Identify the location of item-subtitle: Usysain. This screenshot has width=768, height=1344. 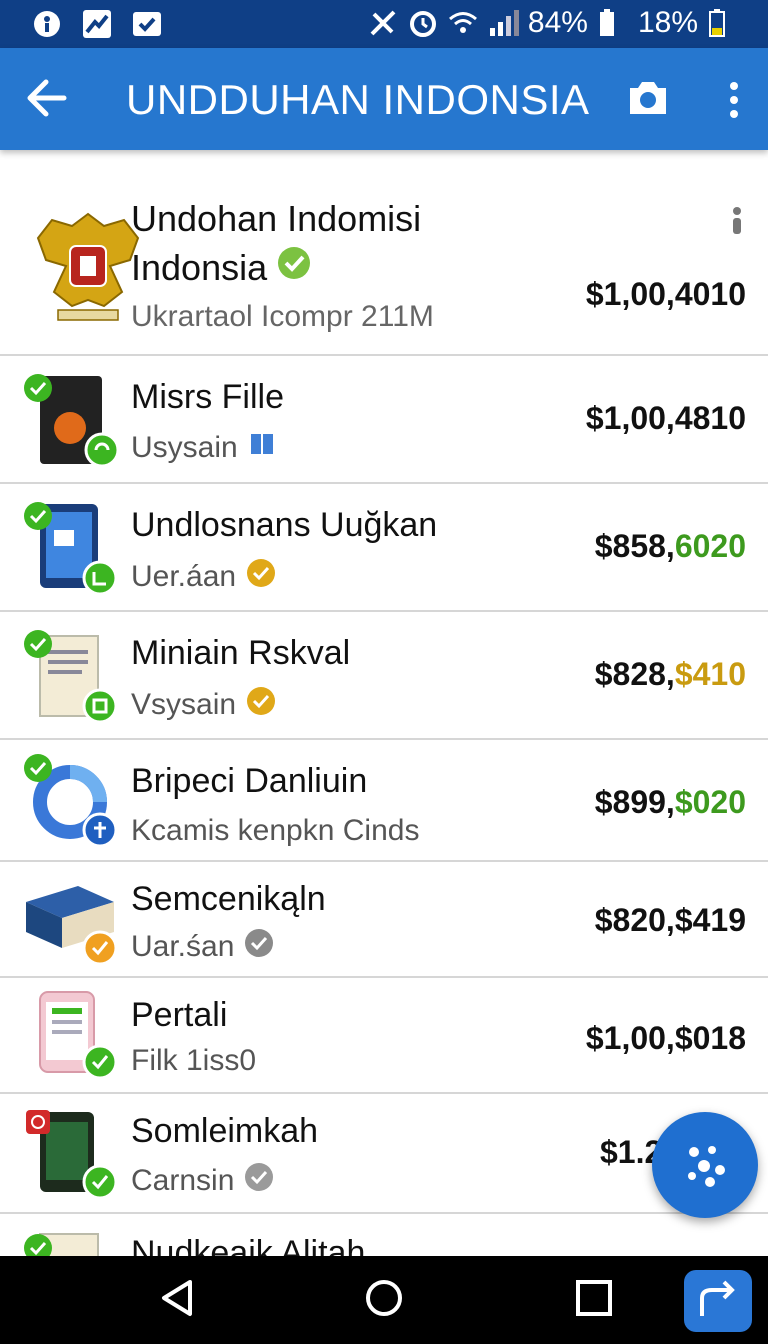
(184, 447).